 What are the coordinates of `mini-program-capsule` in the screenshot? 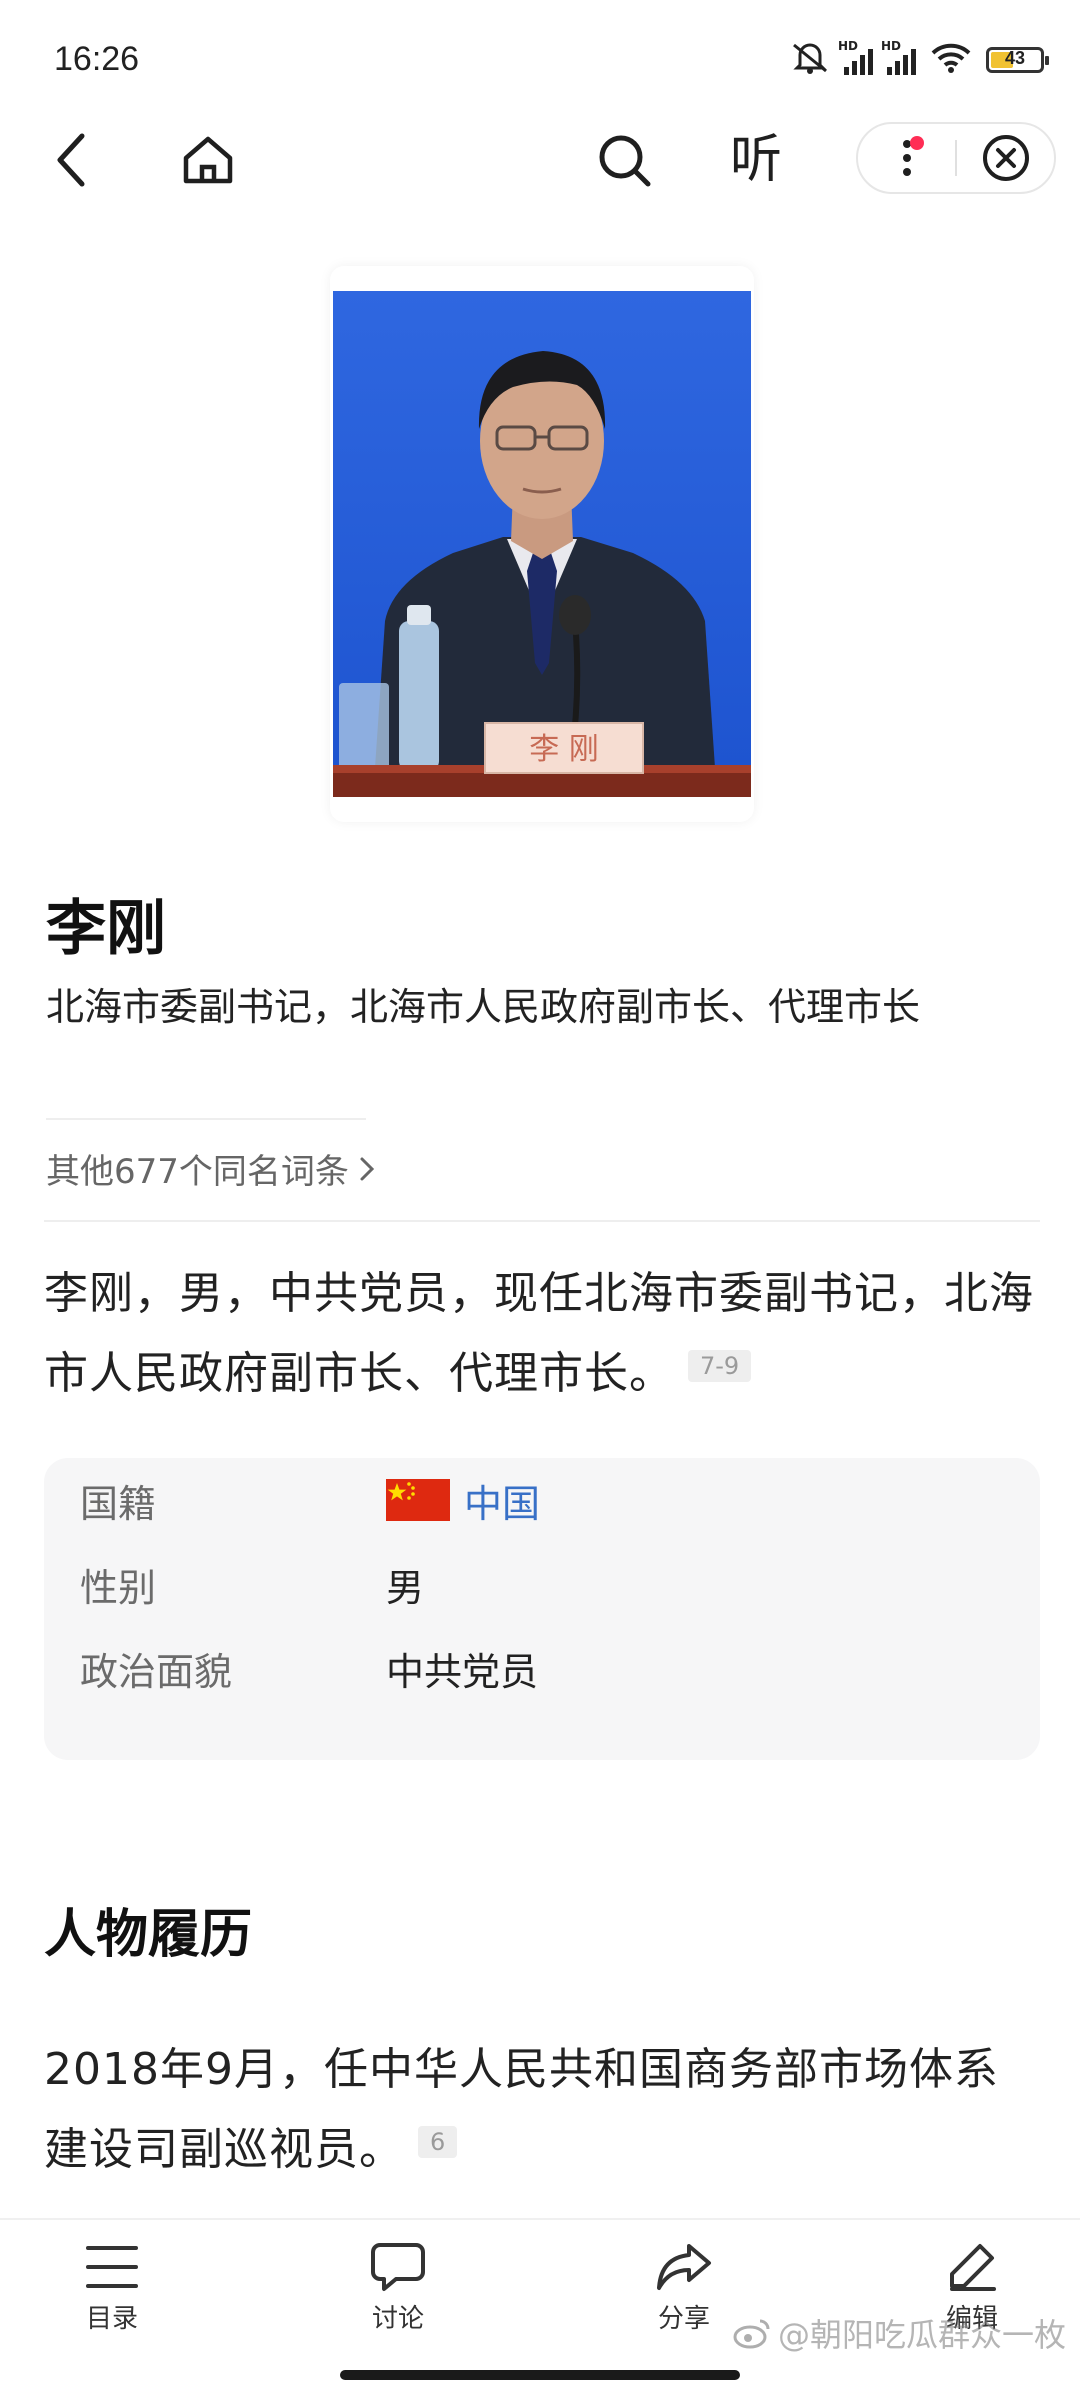 It's located at (956, 158).